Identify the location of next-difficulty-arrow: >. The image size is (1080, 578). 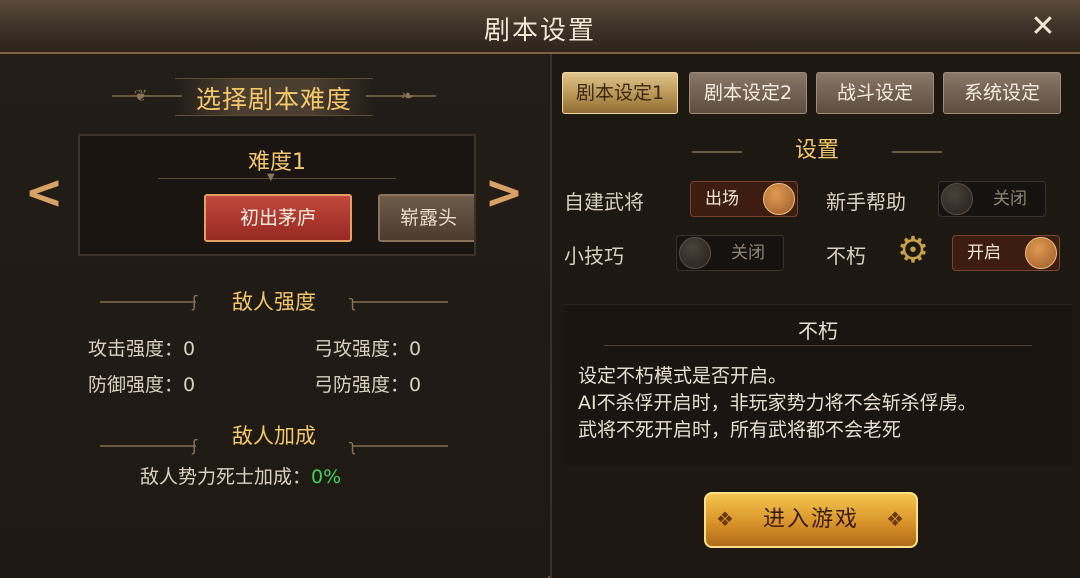
(504, 192).